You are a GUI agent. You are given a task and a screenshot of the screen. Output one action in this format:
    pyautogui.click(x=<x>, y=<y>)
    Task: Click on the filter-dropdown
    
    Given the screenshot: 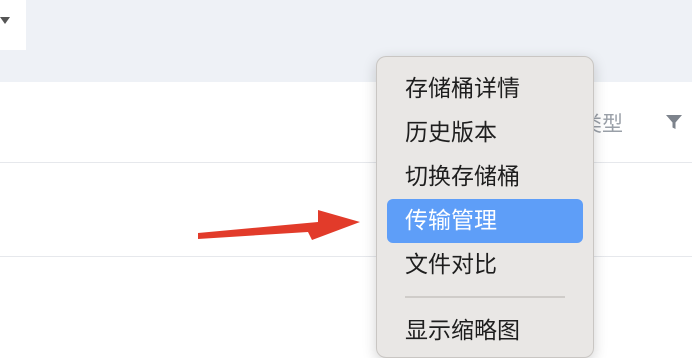 What is the action you would take?
    pyautogui.click(x=13, y=25)
    